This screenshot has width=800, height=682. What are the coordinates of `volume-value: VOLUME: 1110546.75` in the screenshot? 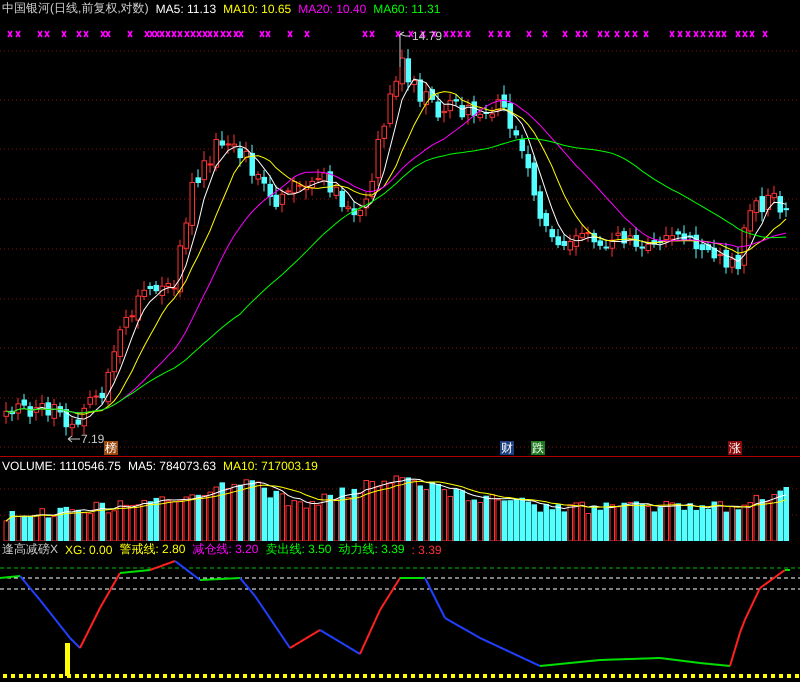 It's located at (61, 465).